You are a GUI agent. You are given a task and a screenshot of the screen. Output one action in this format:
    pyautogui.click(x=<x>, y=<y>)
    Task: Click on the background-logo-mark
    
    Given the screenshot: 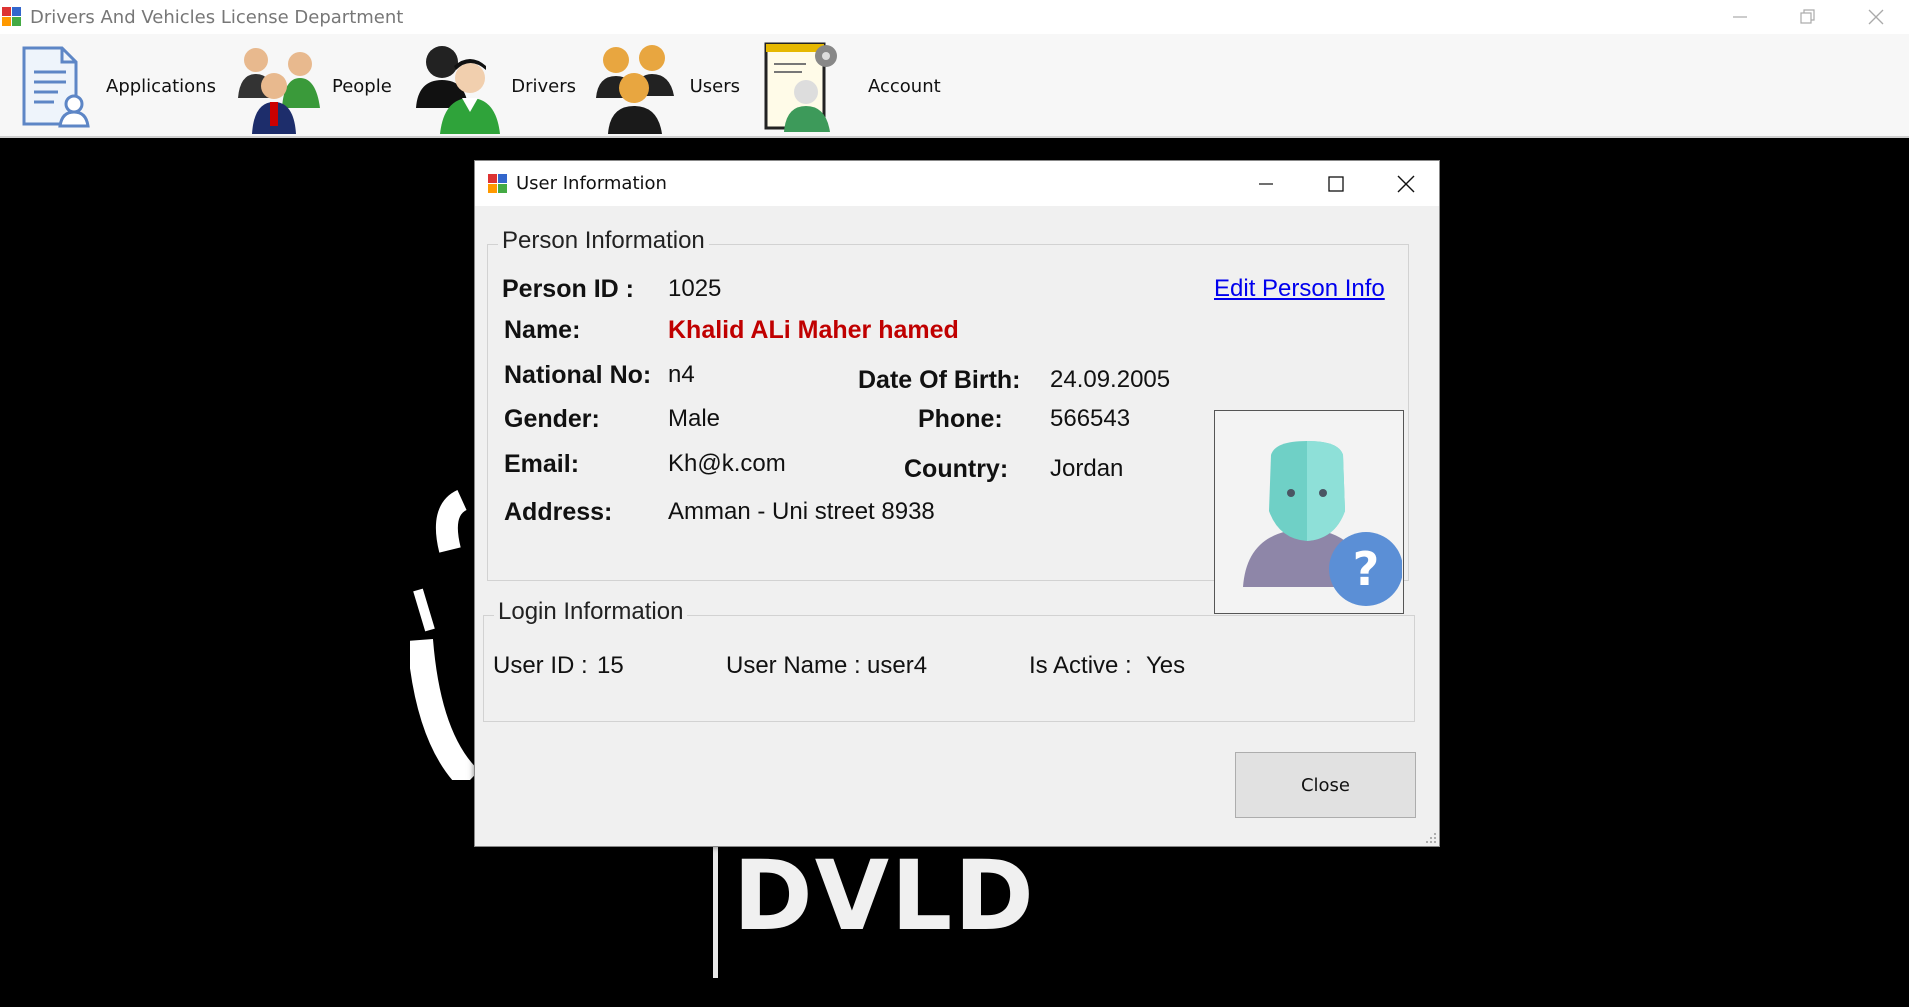 What is the action you would take?
    pyautogui.click(x=445, y=634)
    